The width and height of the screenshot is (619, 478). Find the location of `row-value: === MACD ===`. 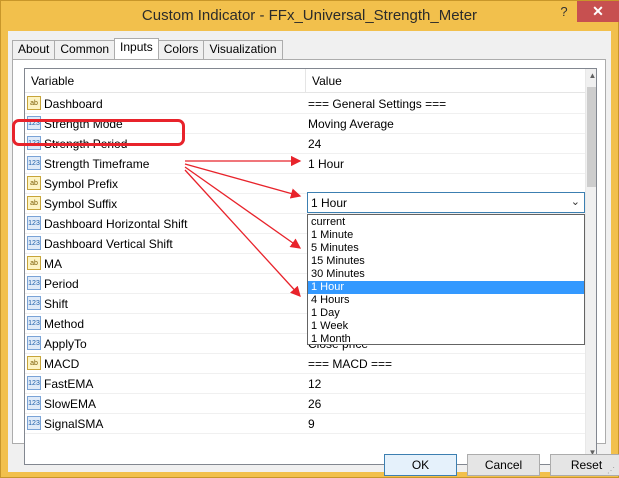

row-value: === MACD === is located at coordinates (350, 364).